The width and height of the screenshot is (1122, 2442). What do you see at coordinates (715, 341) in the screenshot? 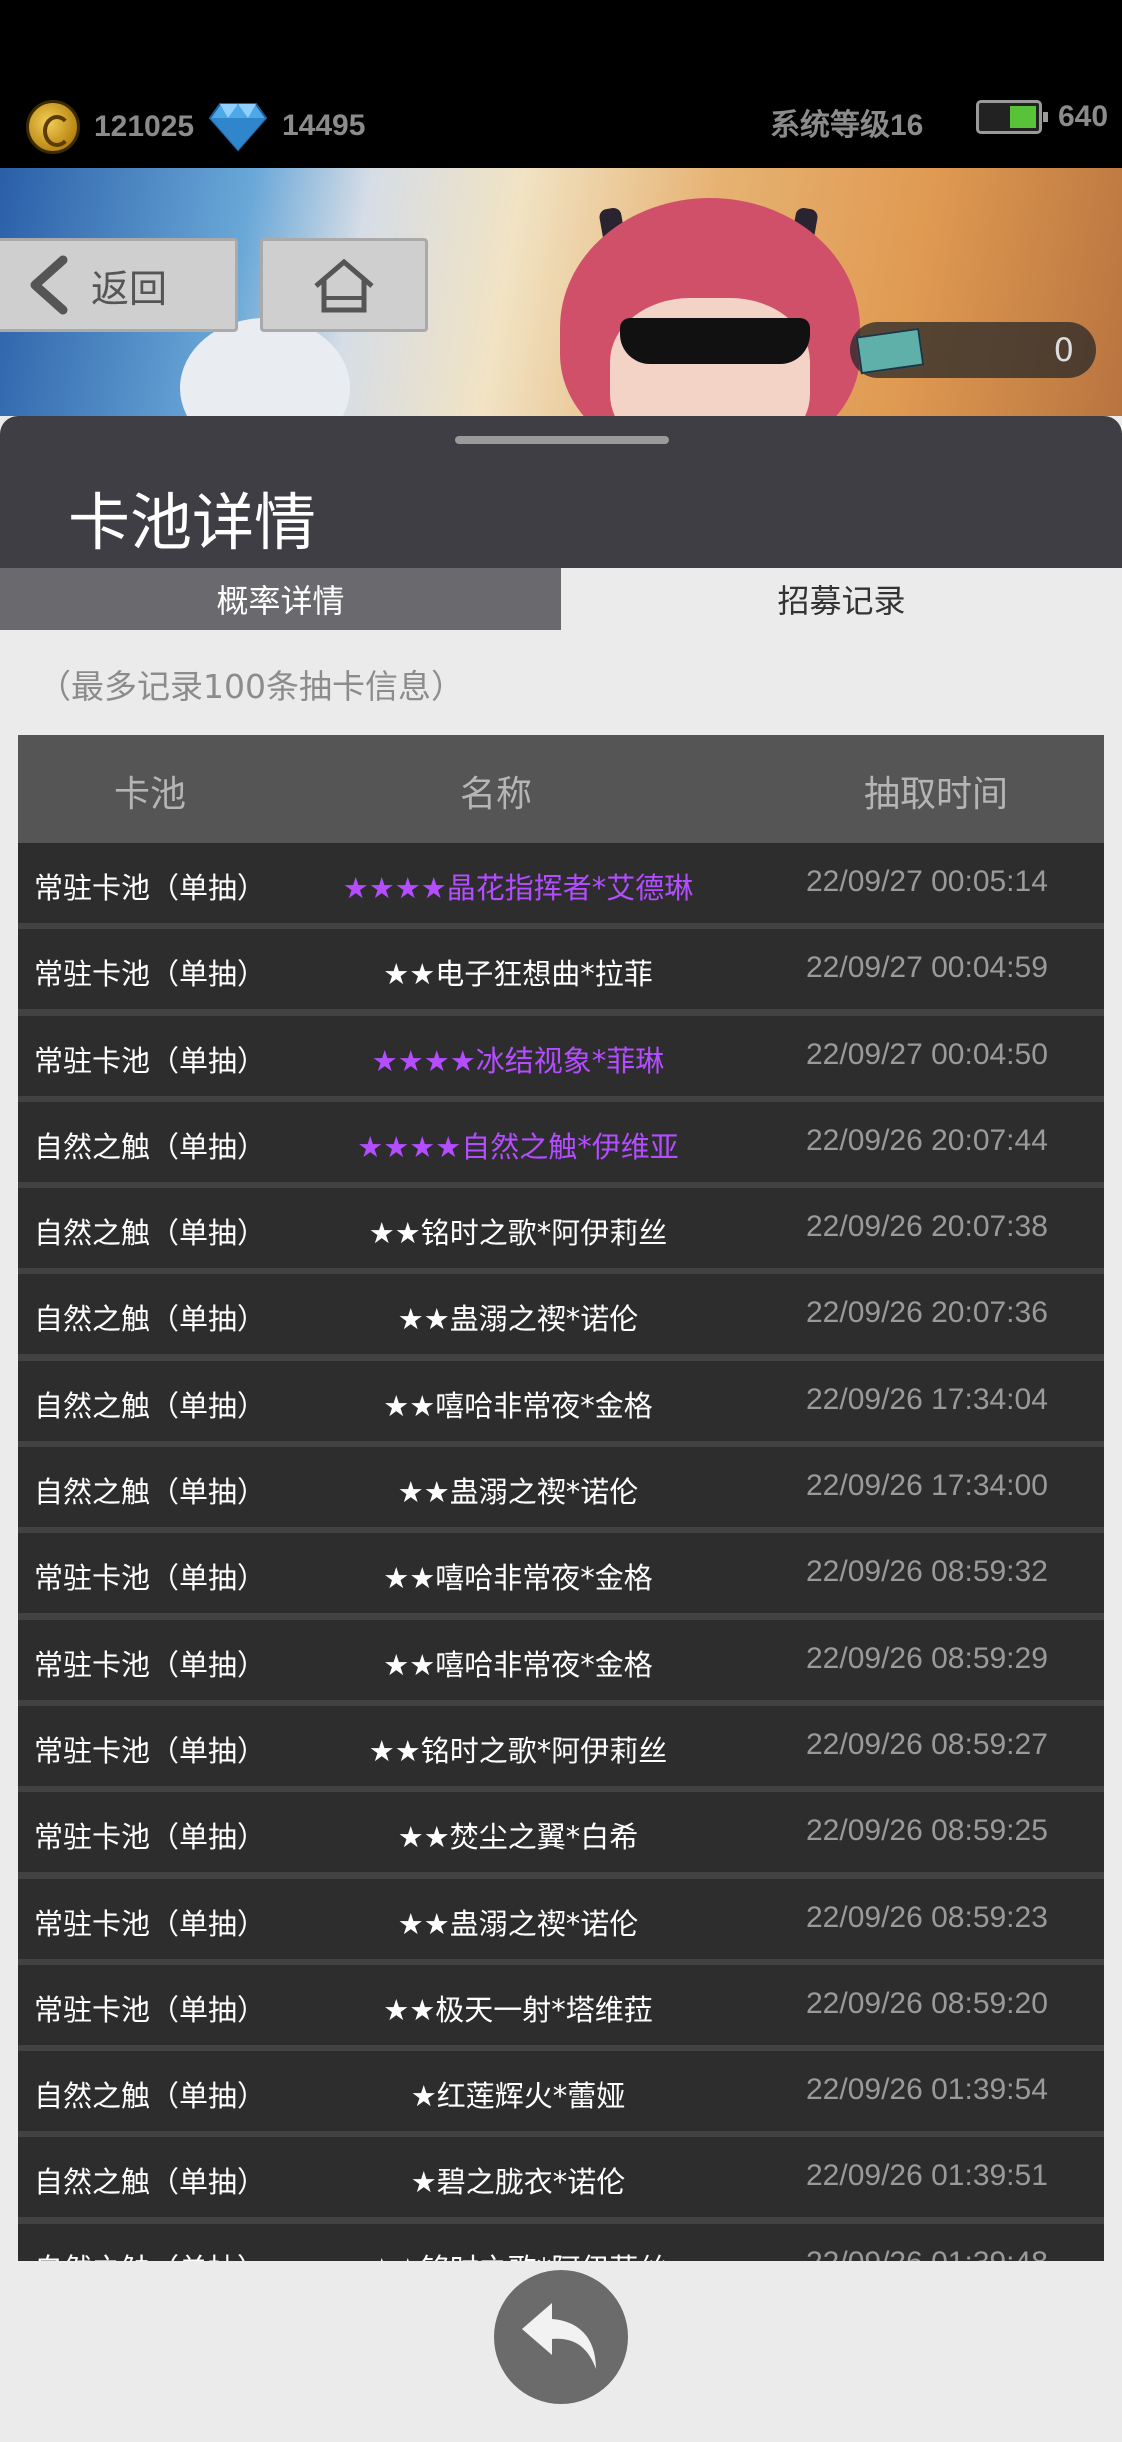
I see `character-sunglasses` at bounding box center [715, 341].